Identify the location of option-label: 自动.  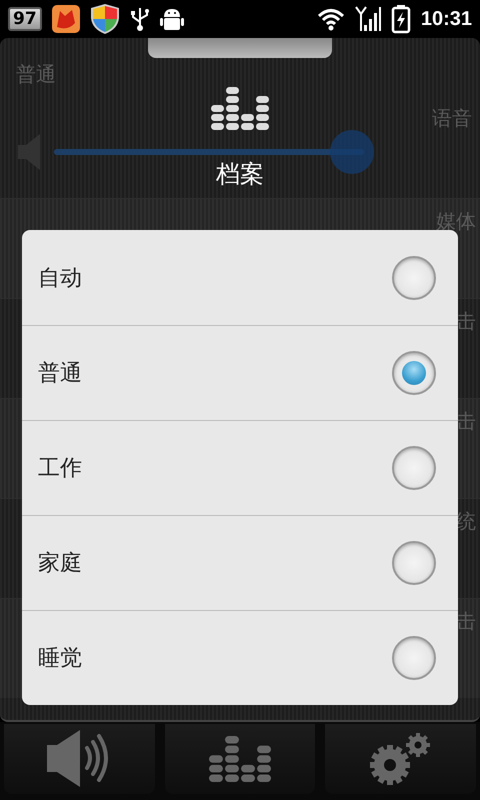
(60, 278).